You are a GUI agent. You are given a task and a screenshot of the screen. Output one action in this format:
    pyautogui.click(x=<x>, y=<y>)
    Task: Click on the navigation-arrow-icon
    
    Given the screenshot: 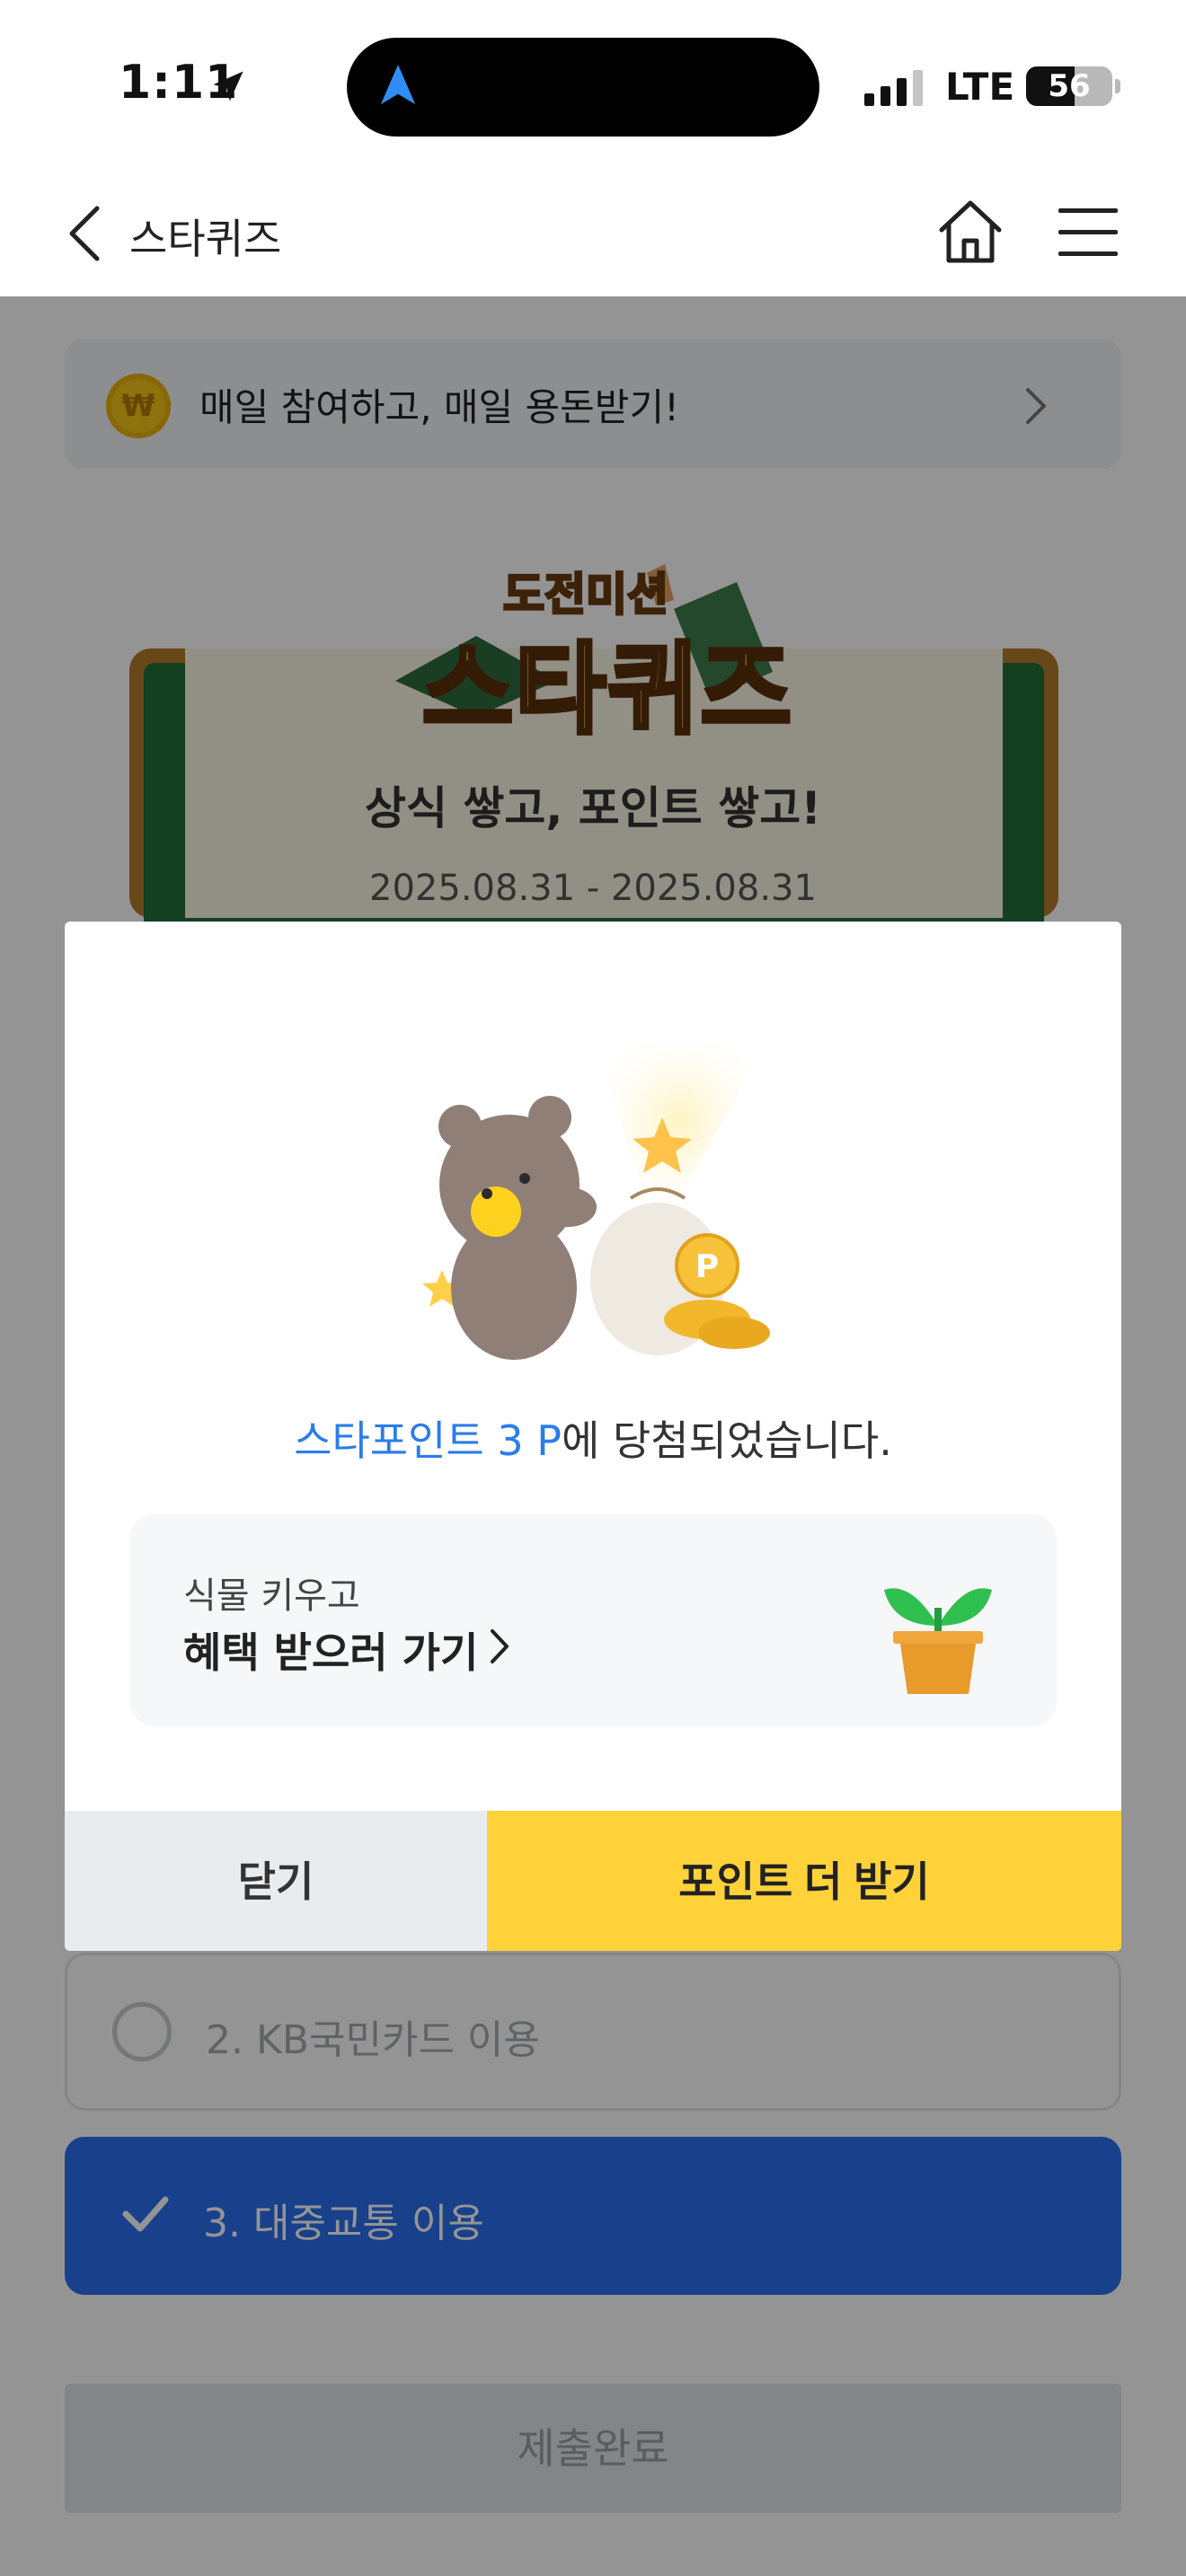 What is the action you would take?
    pyautogui.click(x=398, y=85)
    